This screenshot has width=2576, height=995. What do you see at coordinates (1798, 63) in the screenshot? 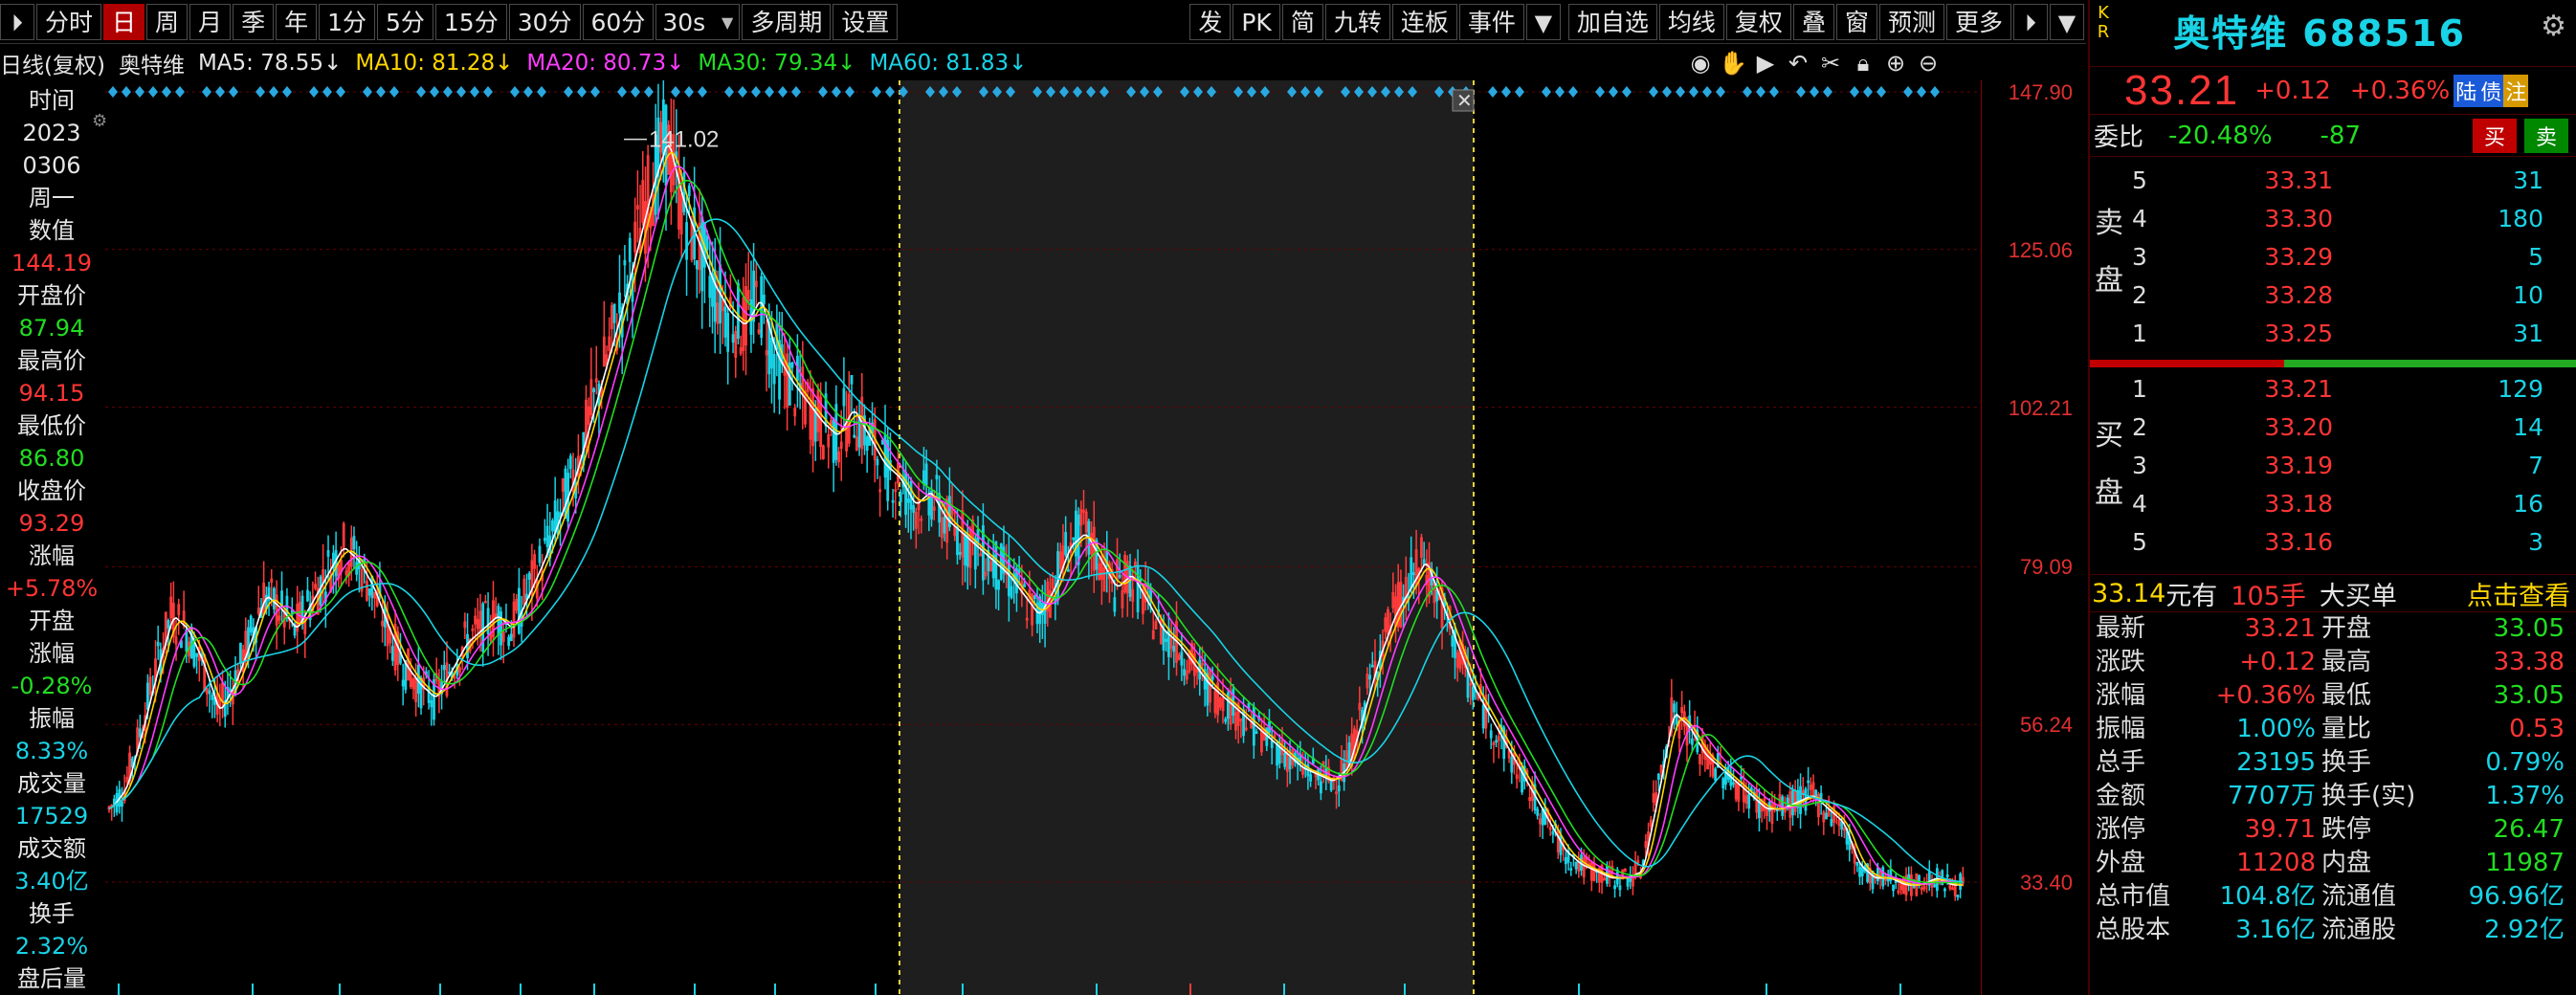
I see `undo-icon: ↶` at bounding box center [1798, 63].